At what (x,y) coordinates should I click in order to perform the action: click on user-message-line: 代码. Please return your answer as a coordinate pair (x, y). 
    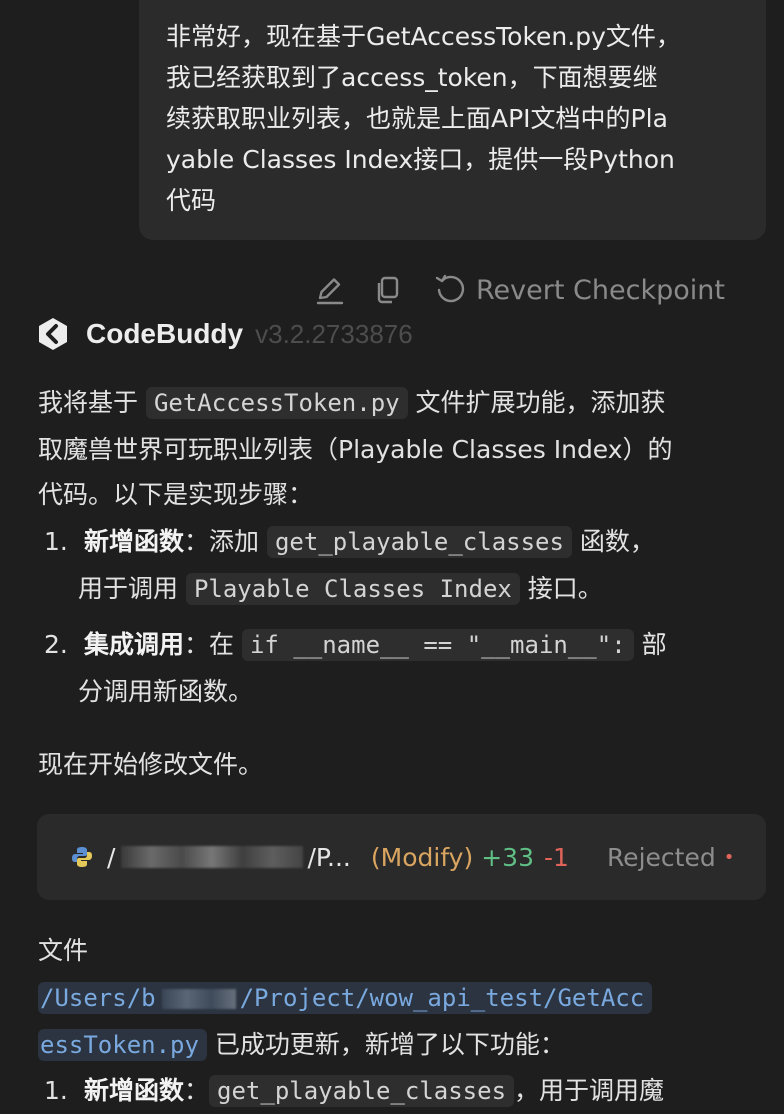
    Looking at the image, I should click on (191, 200).